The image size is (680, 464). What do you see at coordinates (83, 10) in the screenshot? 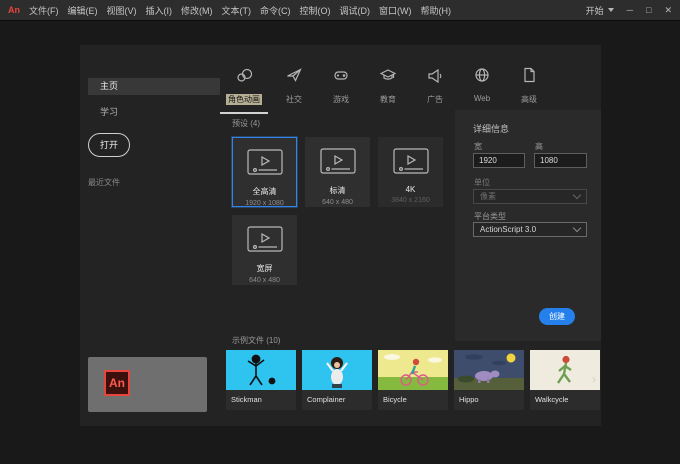
I see `menu-edit: 编辑(E)` at bounding box center [83, 10].